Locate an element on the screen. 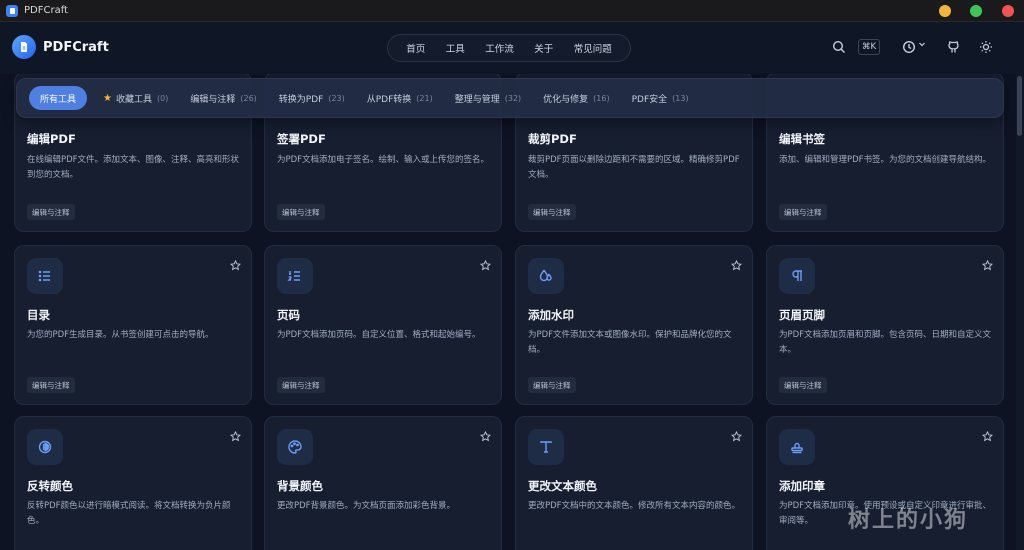 The image size is (1024, 550). filter-convert-from-pdf: 从PDF转换 (21) is located at coordinates (400, 98).